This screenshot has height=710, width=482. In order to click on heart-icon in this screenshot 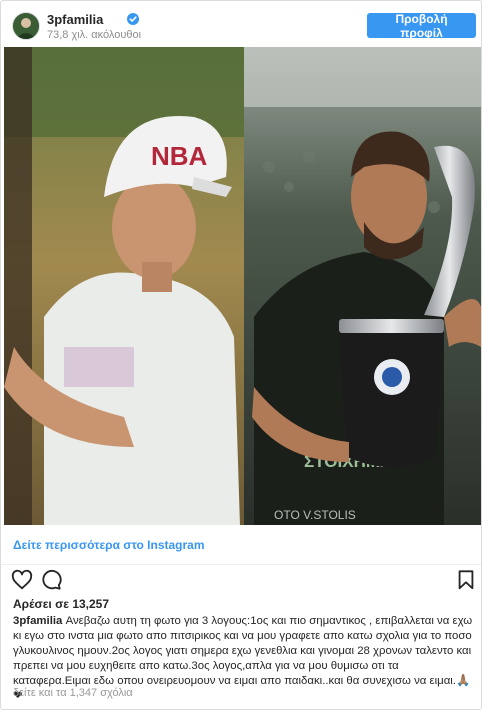, I will do `click(22, 580)`.